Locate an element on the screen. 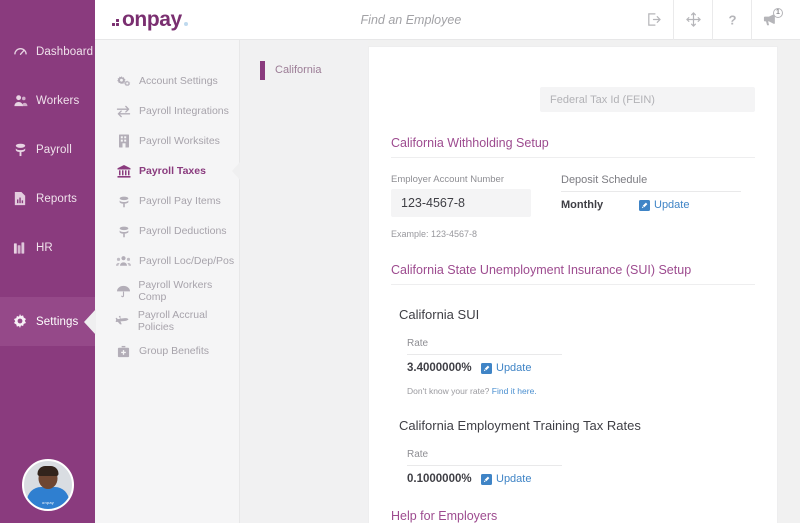 Image resolution: width=800 pixels, height=523 pixels. avatar-hair is located at coordinates (48, 471).